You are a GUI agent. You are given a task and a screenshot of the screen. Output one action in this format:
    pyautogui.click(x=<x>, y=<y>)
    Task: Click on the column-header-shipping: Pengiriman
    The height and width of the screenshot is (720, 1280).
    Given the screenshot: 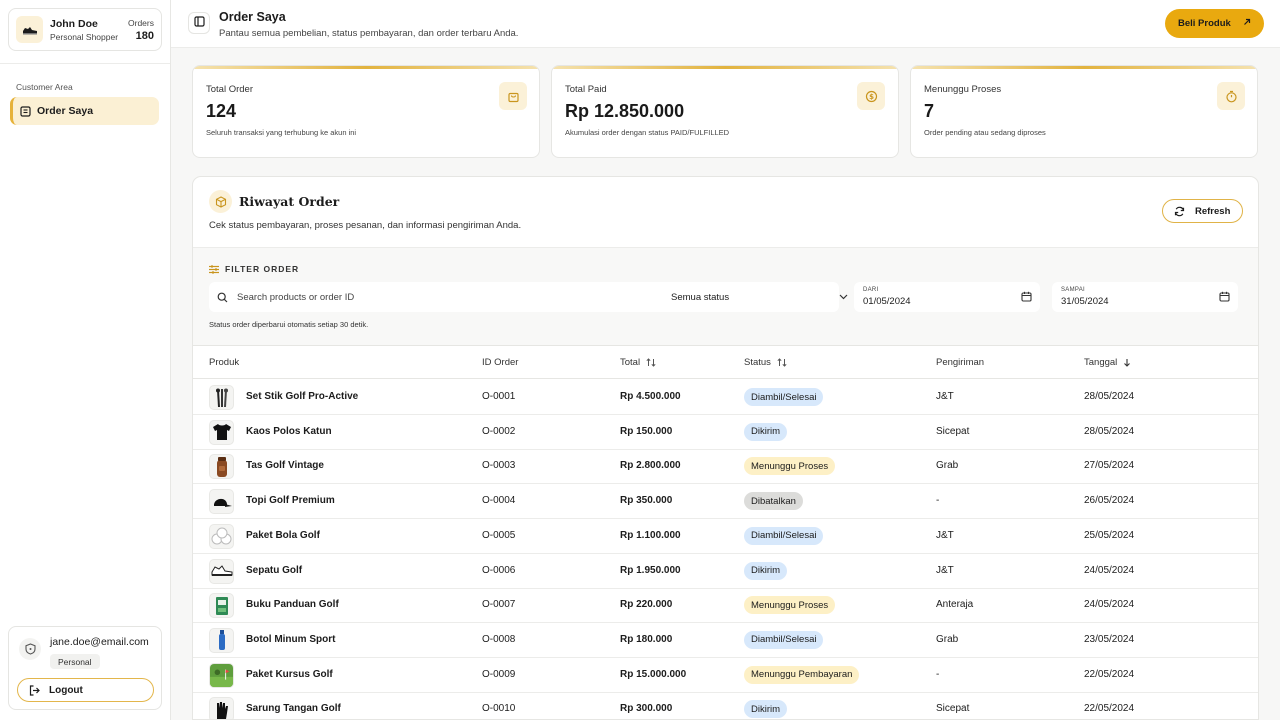 What is the action you would take?
    pyautogui.click(x=960, y=362)
    